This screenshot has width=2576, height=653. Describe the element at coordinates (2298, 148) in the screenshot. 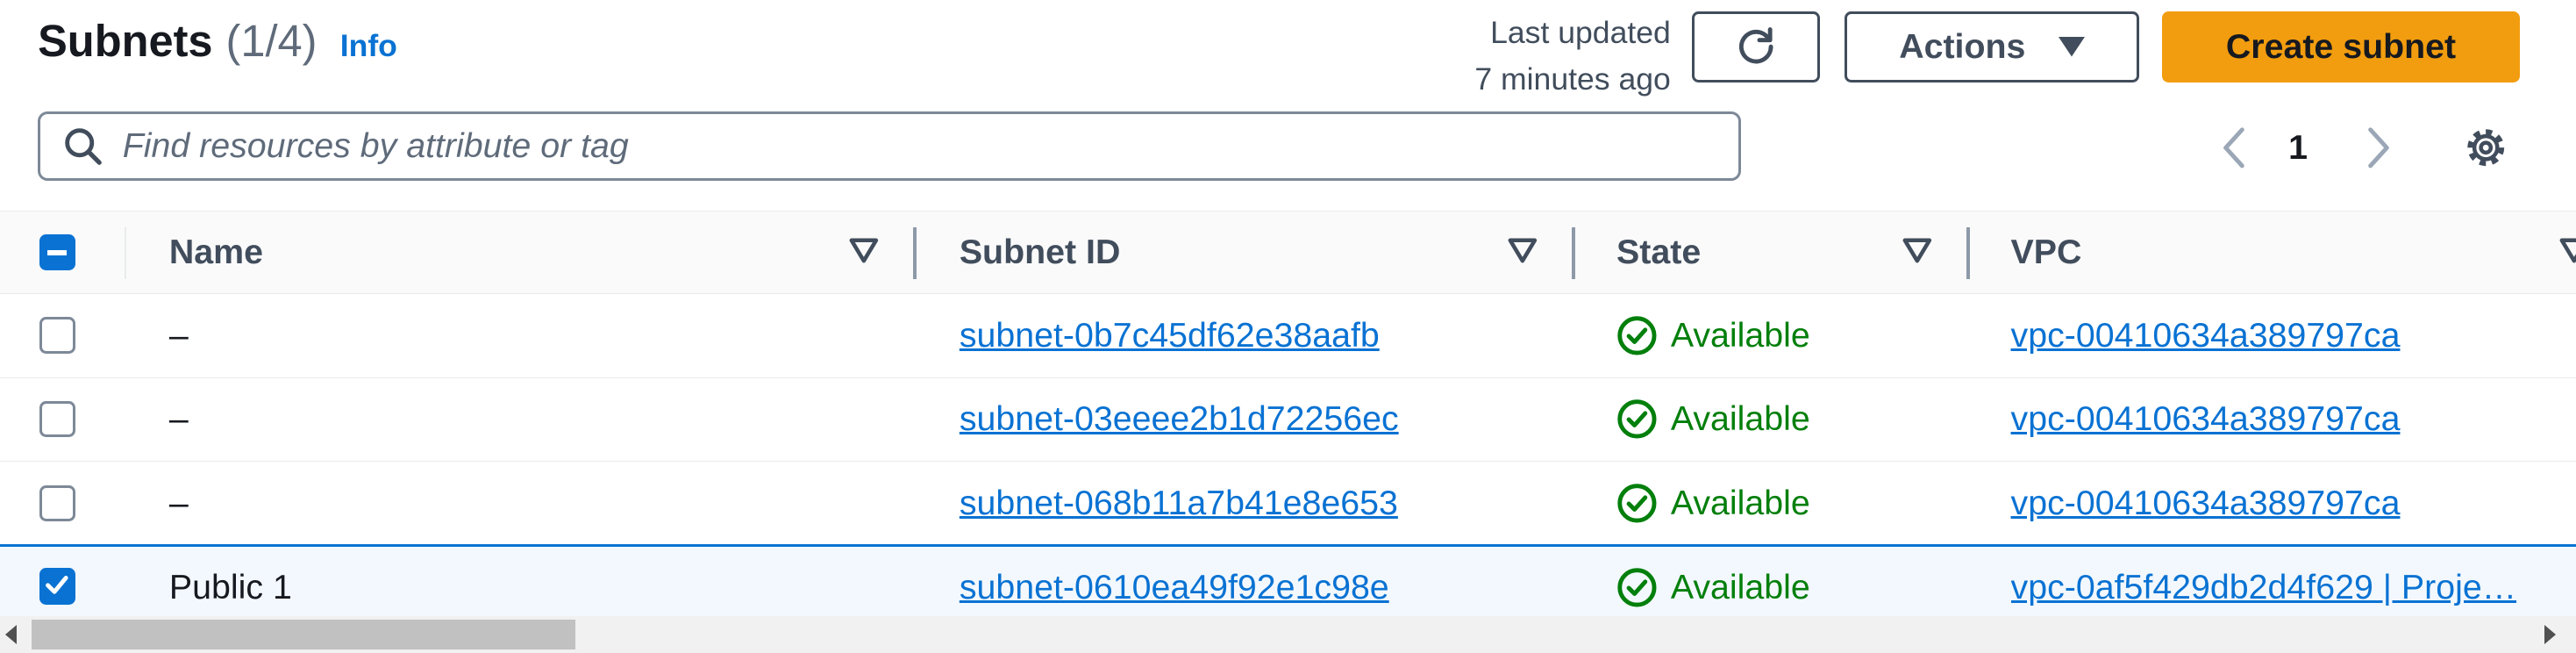

I see `current-page: 1` at that location.